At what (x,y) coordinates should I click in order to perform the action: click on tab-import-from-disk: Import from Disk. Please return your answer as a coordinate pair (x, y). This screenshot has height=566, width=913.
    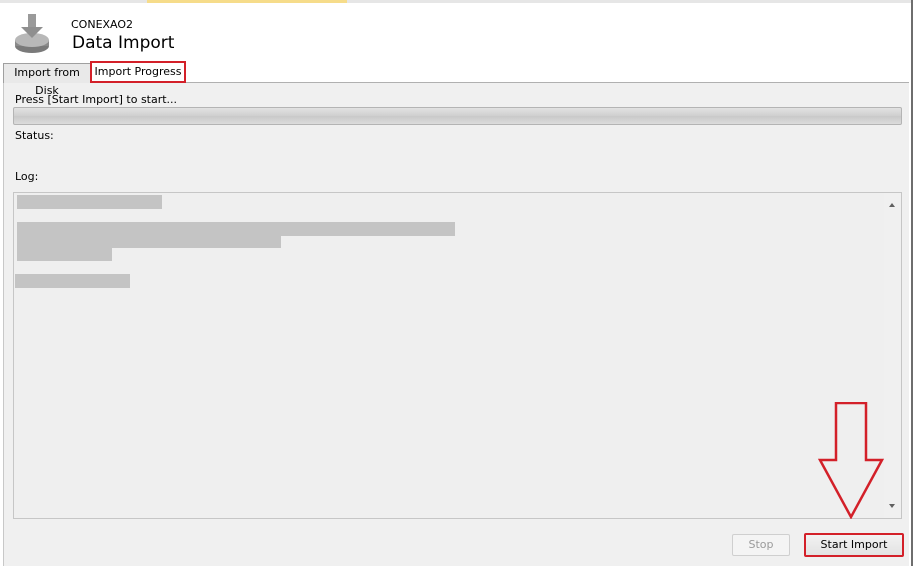
    Looking at the image, I should click on (47, 80).